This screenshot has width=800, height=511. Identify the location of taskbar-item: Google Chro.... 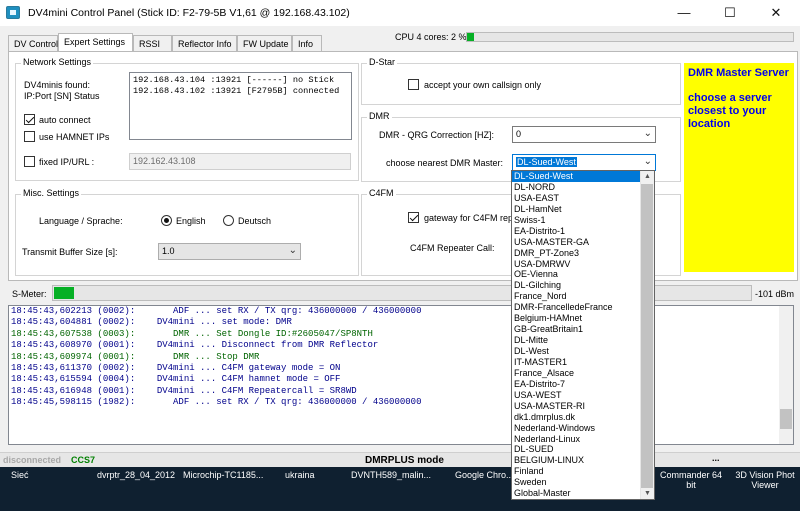
(484, 489).